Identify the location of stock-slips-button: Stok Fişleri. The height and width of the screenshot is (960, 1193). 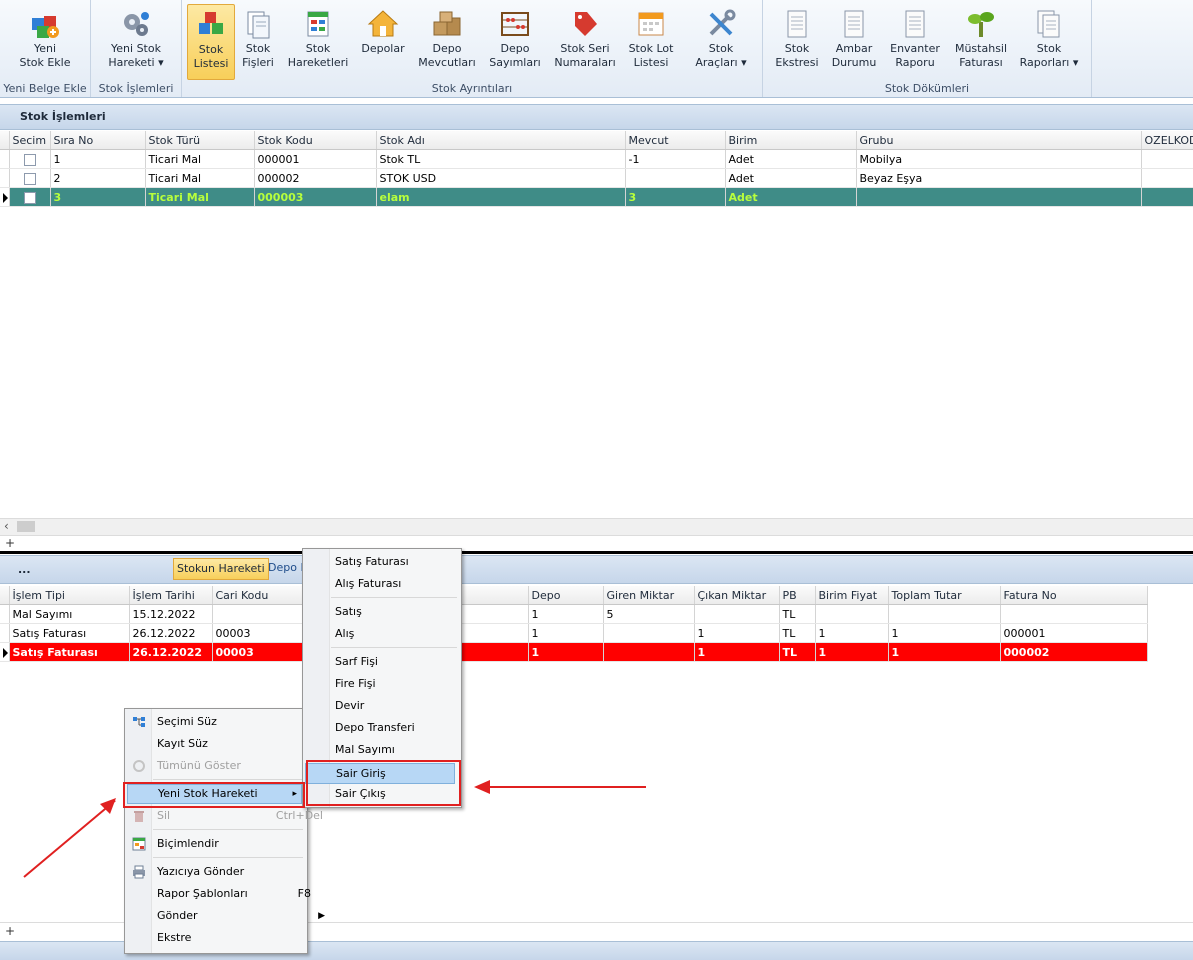
(258, 41).